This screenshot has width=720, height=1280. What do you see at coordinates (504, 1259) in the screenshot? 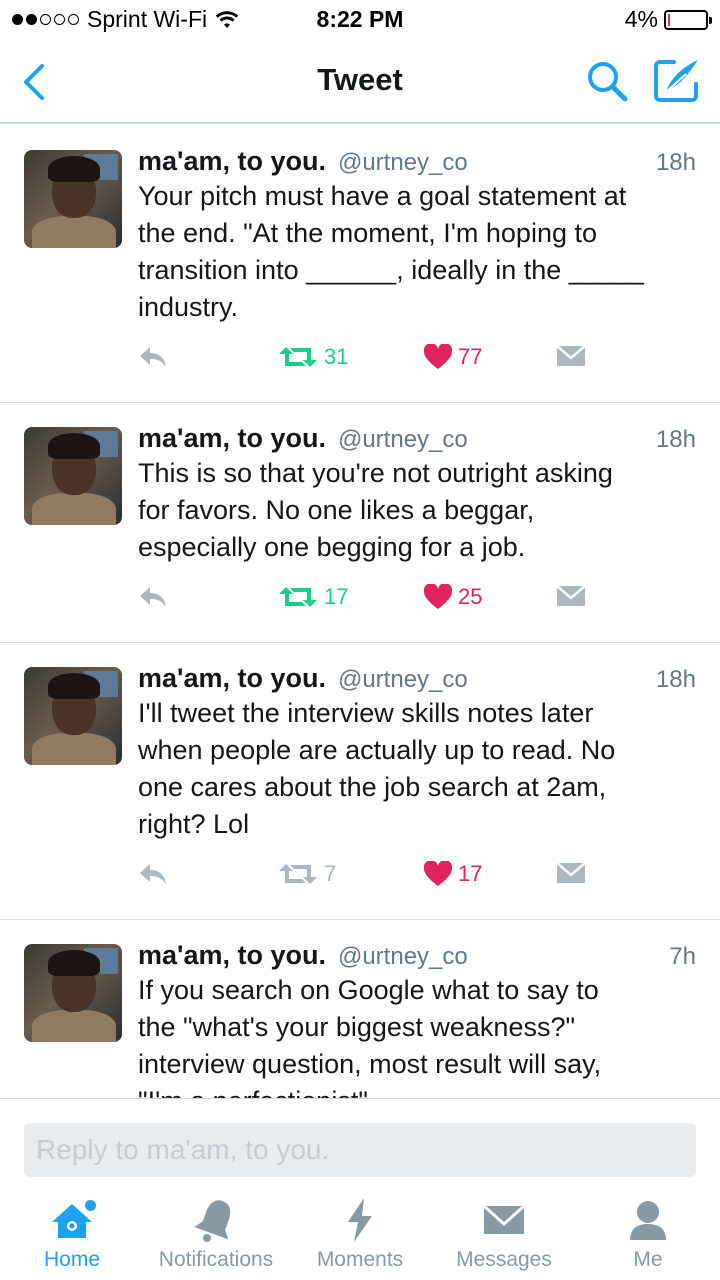
I see `tab-label: Messages` at bounding box center [504, 1259].